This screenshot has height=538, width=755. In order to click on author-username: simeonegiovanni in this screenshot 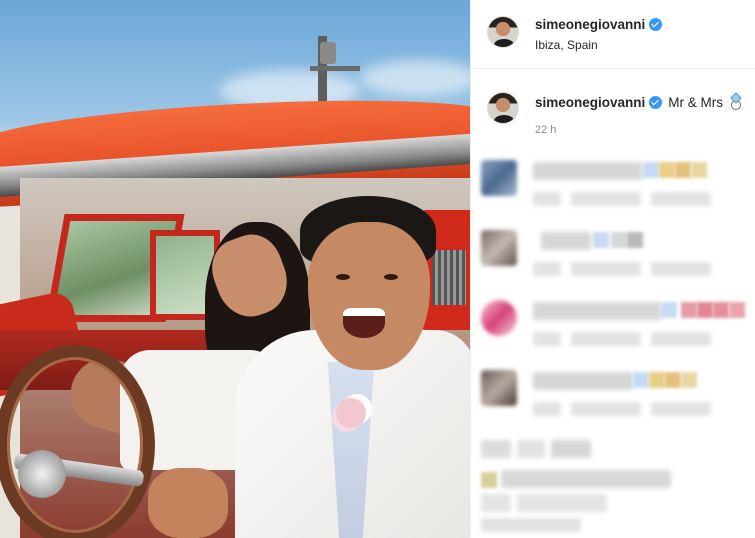, I will do `click(590, 24)`.